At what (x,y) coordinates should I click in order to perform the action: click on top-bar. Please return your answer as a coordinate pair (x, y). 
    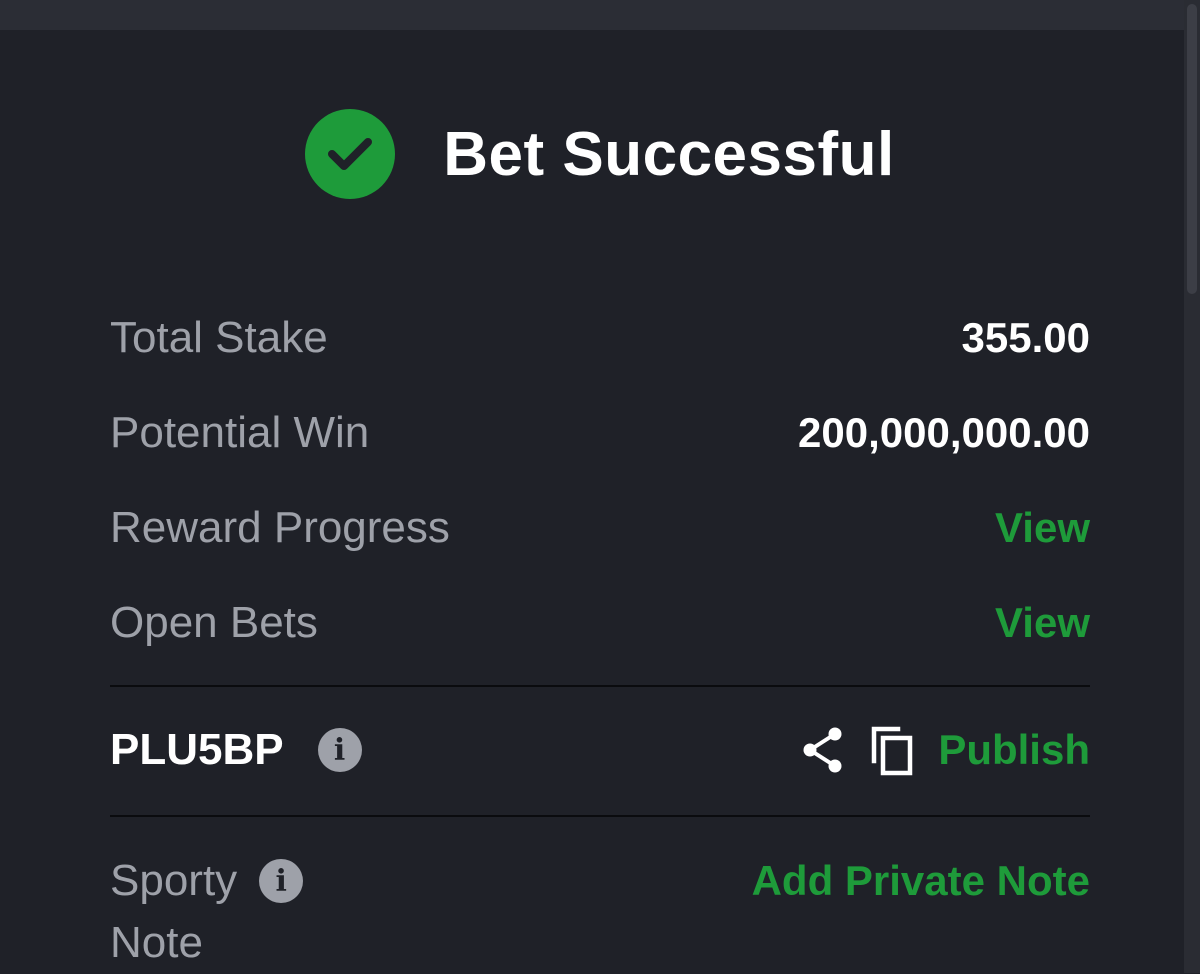
    Looking at the image, I should click on (600, 15).